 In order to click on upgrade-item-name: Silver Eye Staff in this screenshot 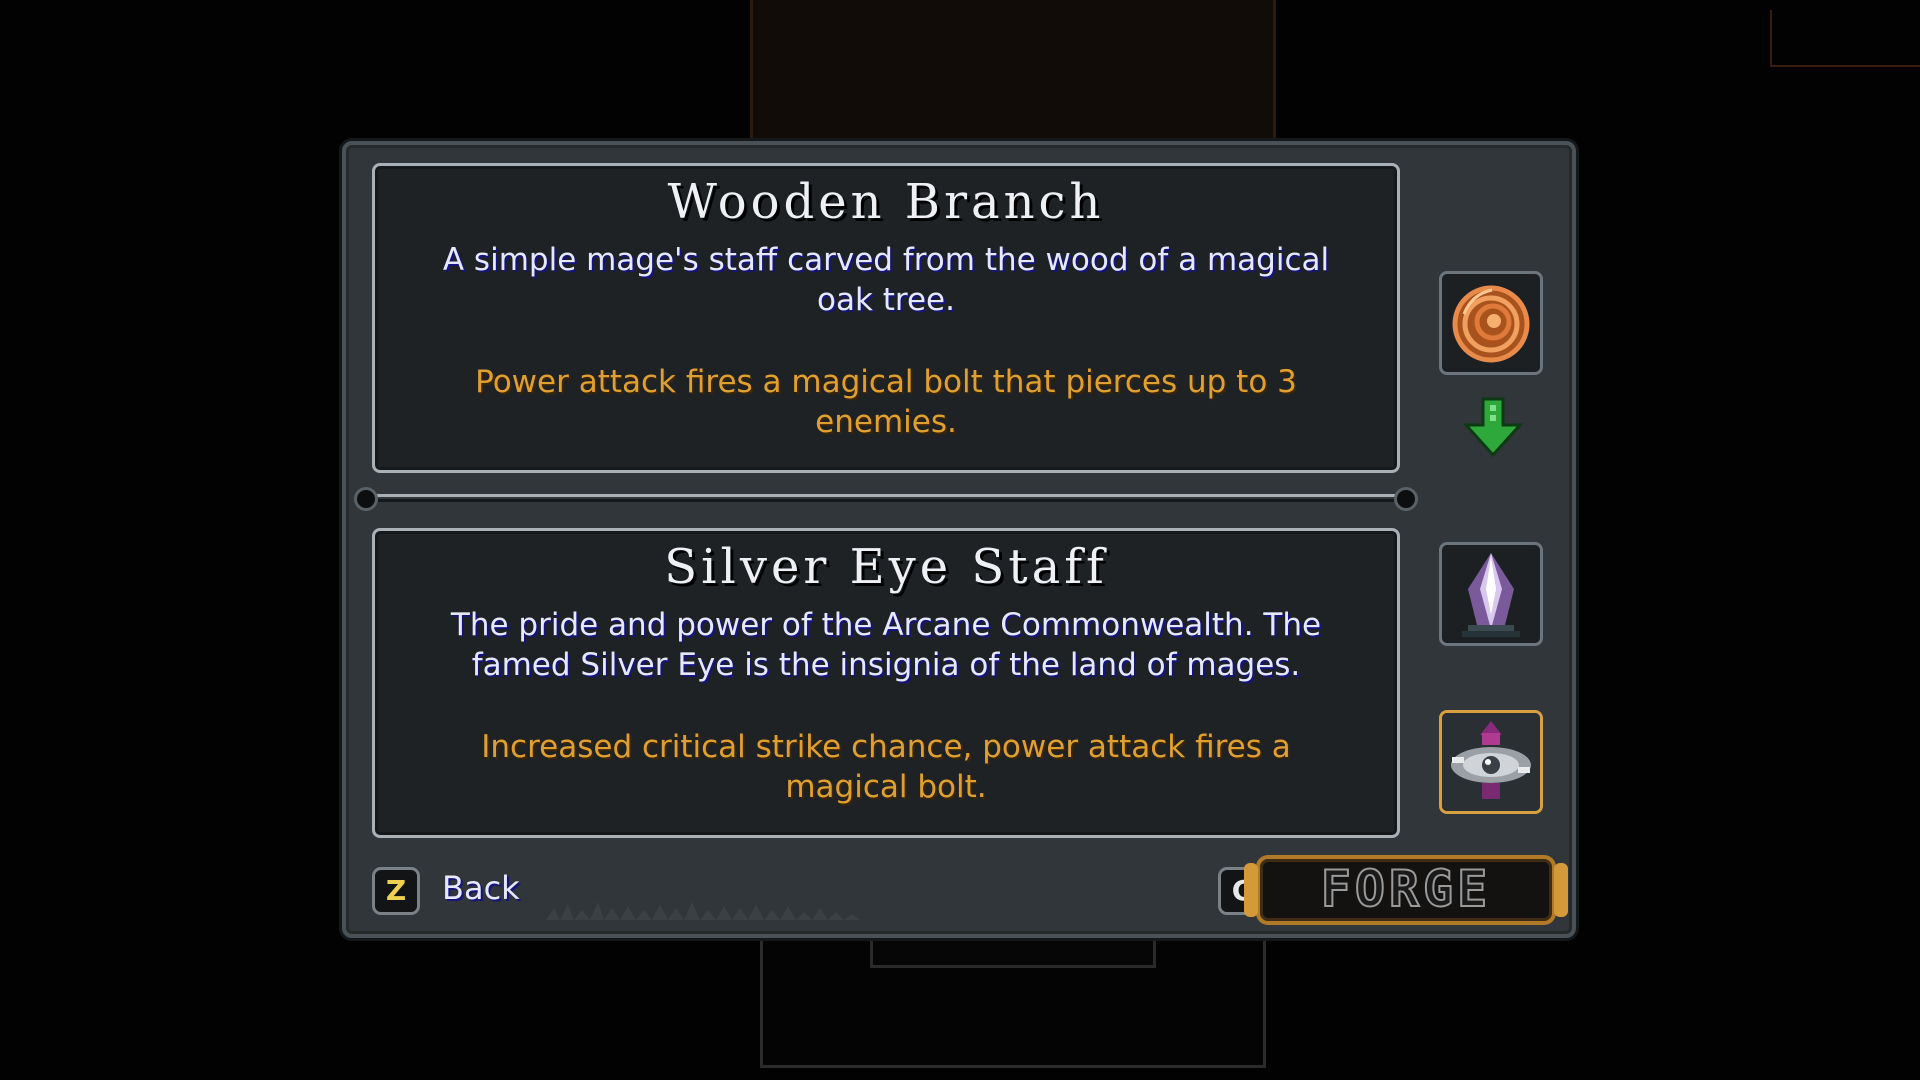, I will do `click(886, 567)`.